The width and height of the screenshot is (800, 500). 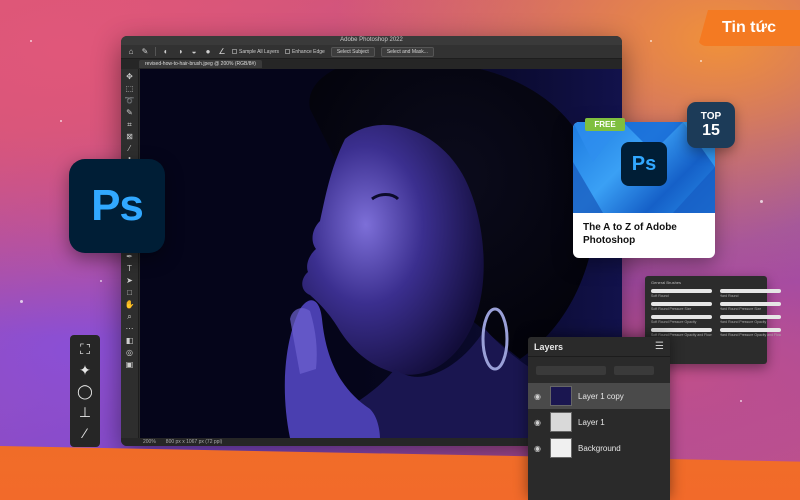 What do you see at coordinates (130, 125) in the screenshot?
I see `crop-tool-icon: ⌗` at bounding box center [130, 125].